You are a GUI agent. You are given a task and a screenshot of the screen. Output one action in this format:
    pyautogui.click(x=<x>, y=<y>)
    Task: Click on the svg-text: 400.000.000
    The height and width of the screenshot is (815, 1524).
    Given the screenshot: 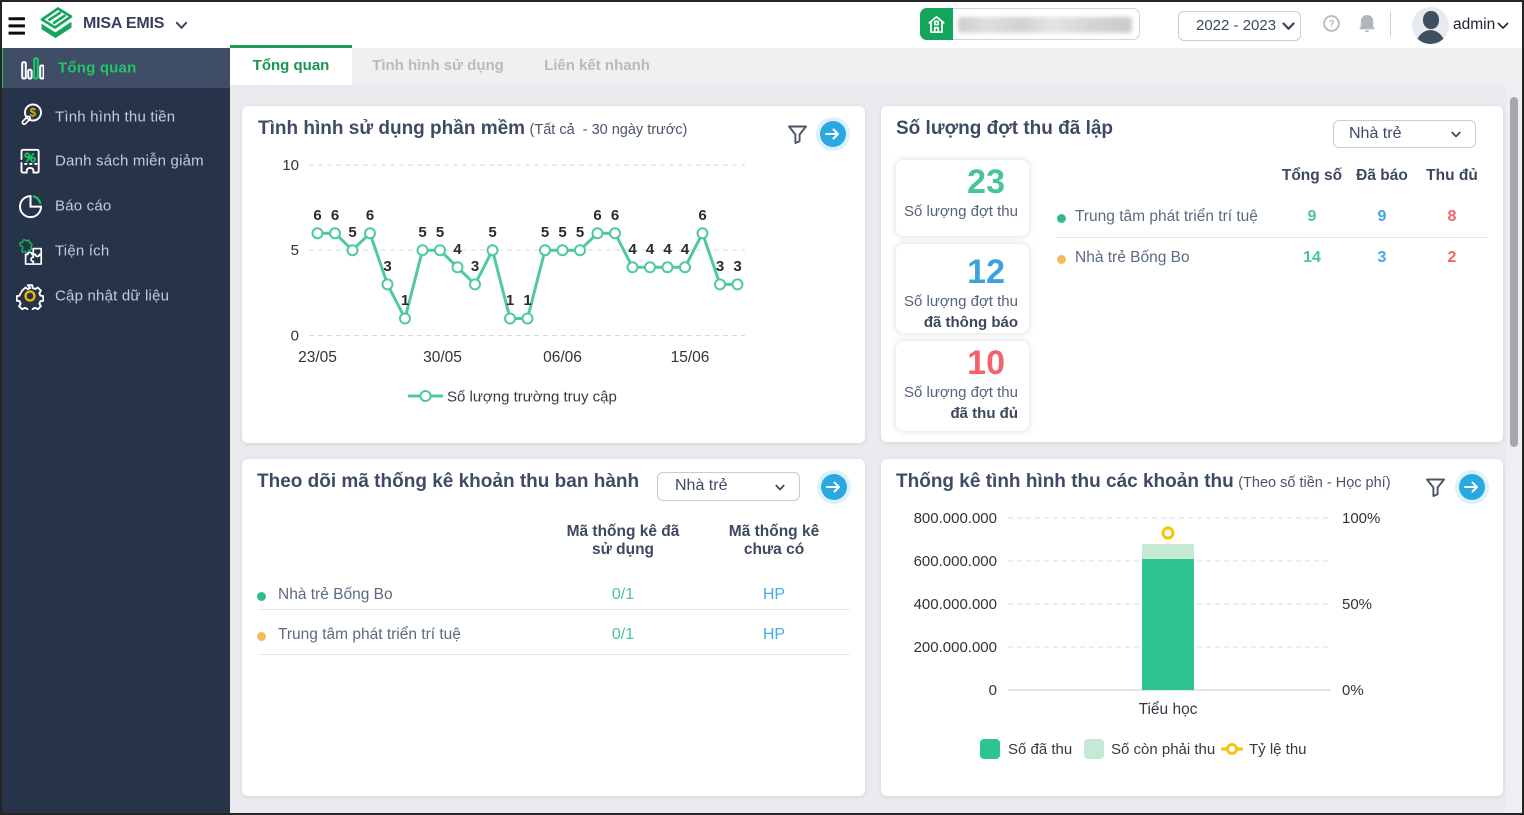 What is the action you would take?
    pyautogui.click(x=955, y=604)
    